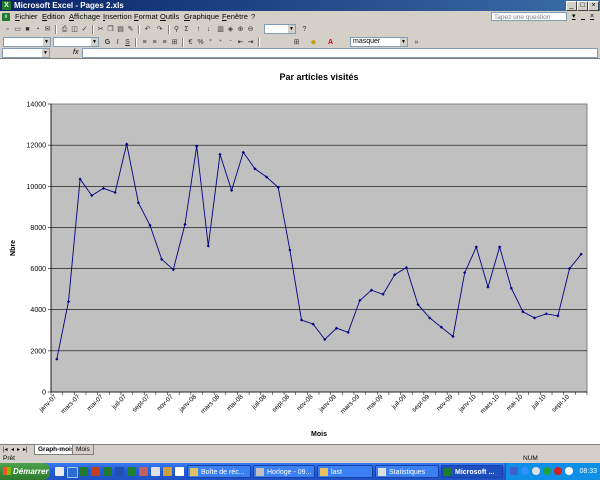 Image resolution: width=600 pixels, height=480 pixels. Describe the element at coordinates (95, 471) in the screenshot. I see `powerpoint-quicklaunch-icon` at that location.